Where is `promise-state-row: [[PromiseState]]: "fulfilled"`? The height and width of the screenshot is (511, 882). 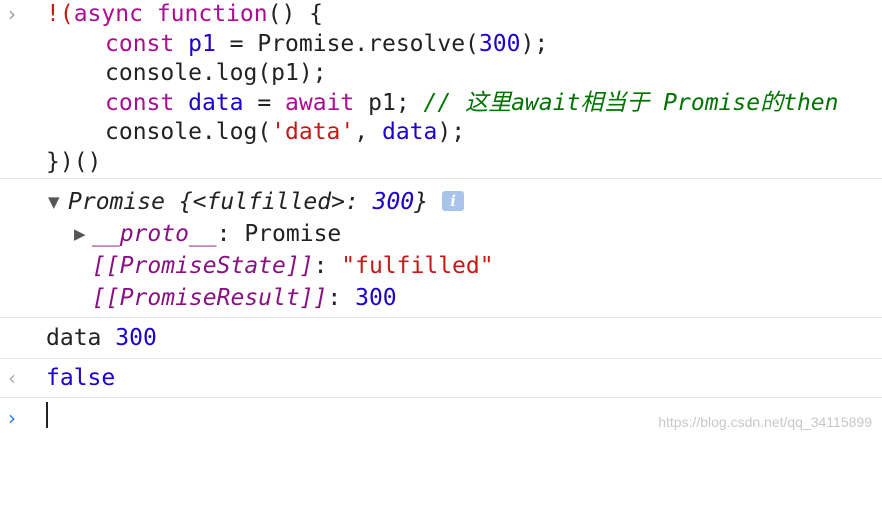 promise-state-row: [[PromiseState]]: "fulfilled" is located at coordinates (293, 266).